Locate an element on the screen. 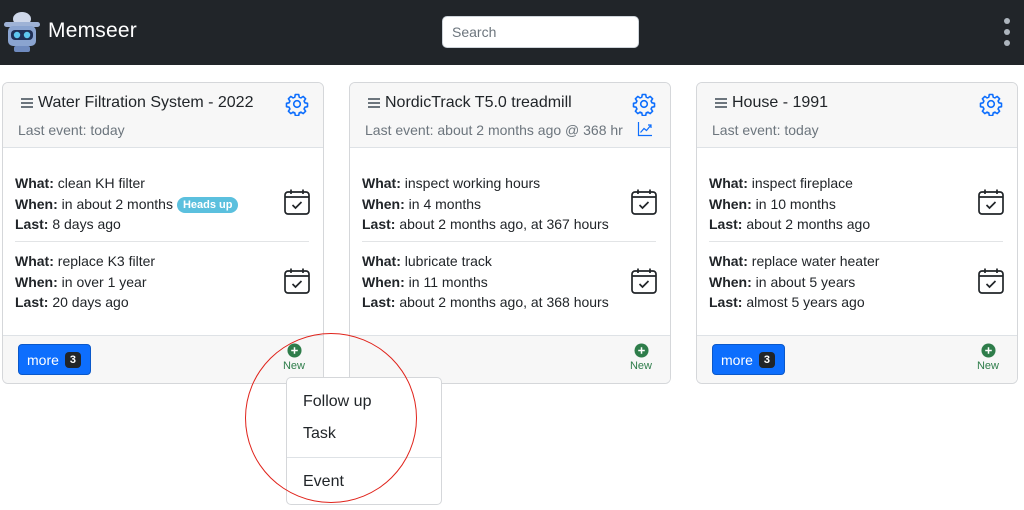  top-navbar: Memseer is located at coordinates (512, 32).